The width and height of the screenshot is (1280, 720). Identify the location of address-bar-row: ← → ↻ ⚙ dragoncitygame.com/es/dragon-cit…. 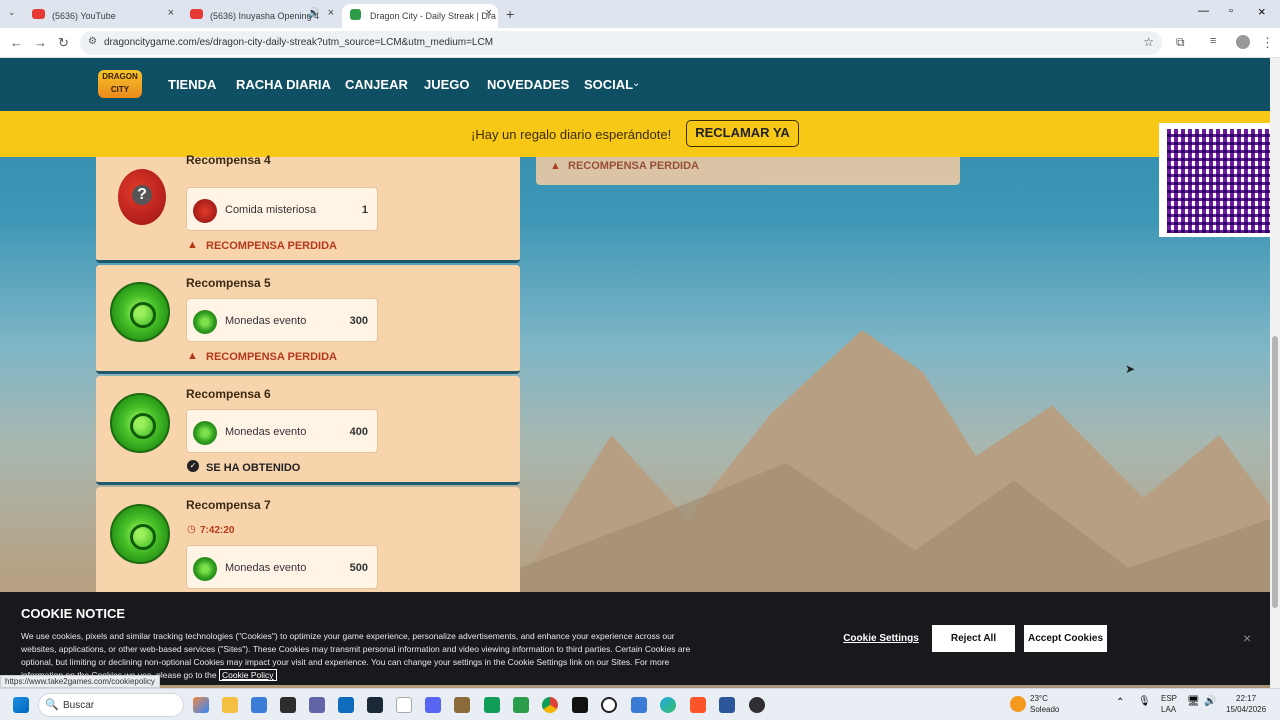
(640, 43).